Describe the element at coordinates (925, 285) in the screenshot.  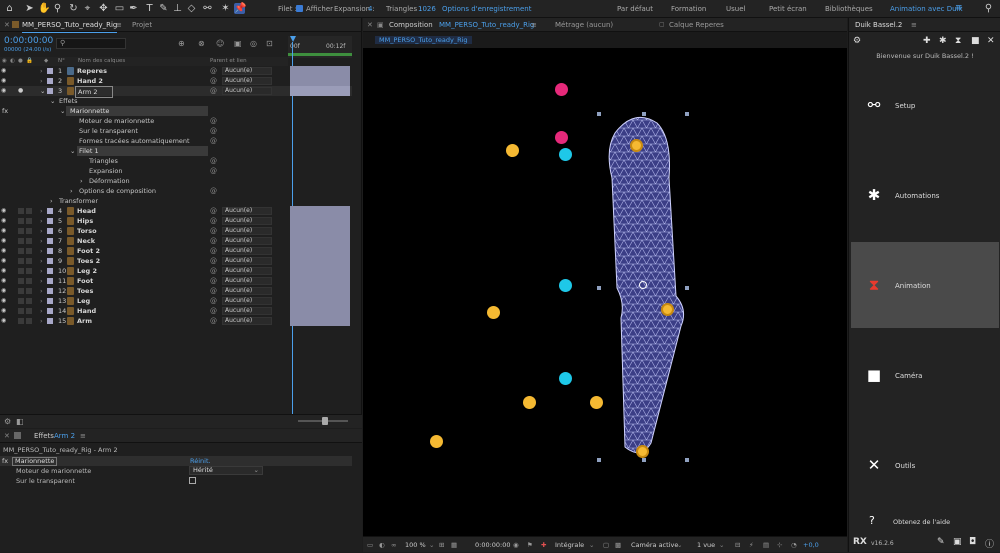
I see `duik-animation-button: ⧗ Animation` at that location.